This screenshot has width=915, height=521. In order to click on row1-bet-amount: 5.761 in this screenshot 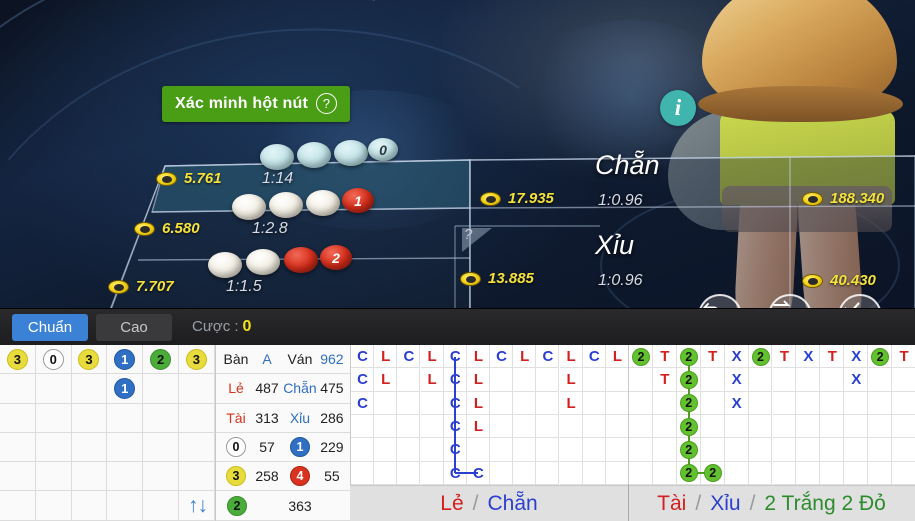, I will do `click(189, 178)`.